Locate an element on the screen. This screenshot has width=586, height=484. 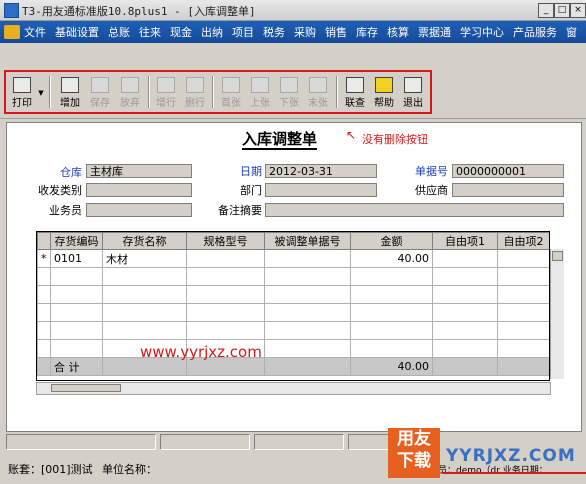
linked-query-icon is located at coordinates (355, 85).